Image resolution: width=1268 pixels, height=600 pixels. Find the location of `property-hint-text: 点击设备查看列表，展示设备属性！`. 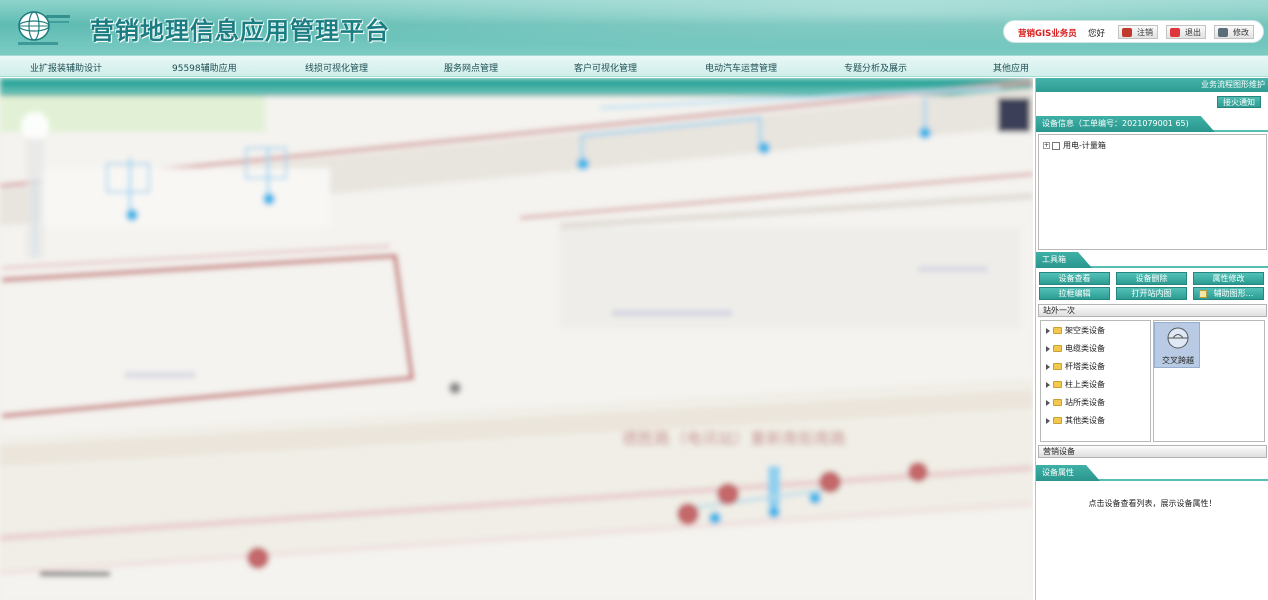

property-hint-text: 点击设备查看列表，展示设备属性！ is located at coordinates (1152, 503).